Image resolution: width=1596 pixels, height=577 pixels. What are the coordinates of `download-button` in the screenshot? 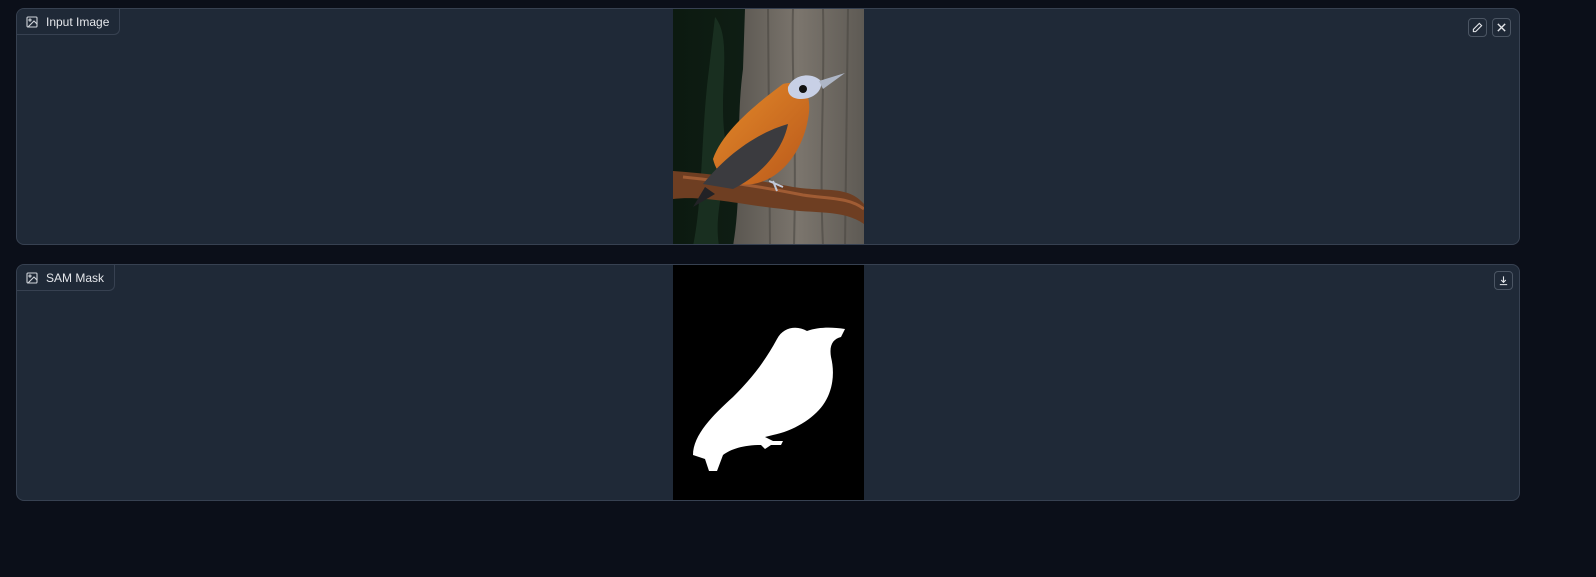 It's located at (1503, 280).